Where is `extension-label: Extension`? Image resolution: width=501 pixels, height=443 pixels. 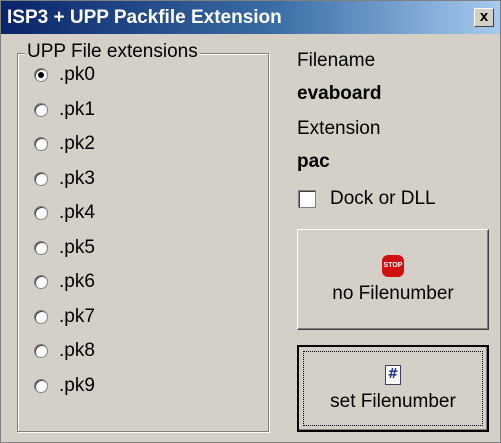
extension-label: Extension is located at coordinates (339, 128).